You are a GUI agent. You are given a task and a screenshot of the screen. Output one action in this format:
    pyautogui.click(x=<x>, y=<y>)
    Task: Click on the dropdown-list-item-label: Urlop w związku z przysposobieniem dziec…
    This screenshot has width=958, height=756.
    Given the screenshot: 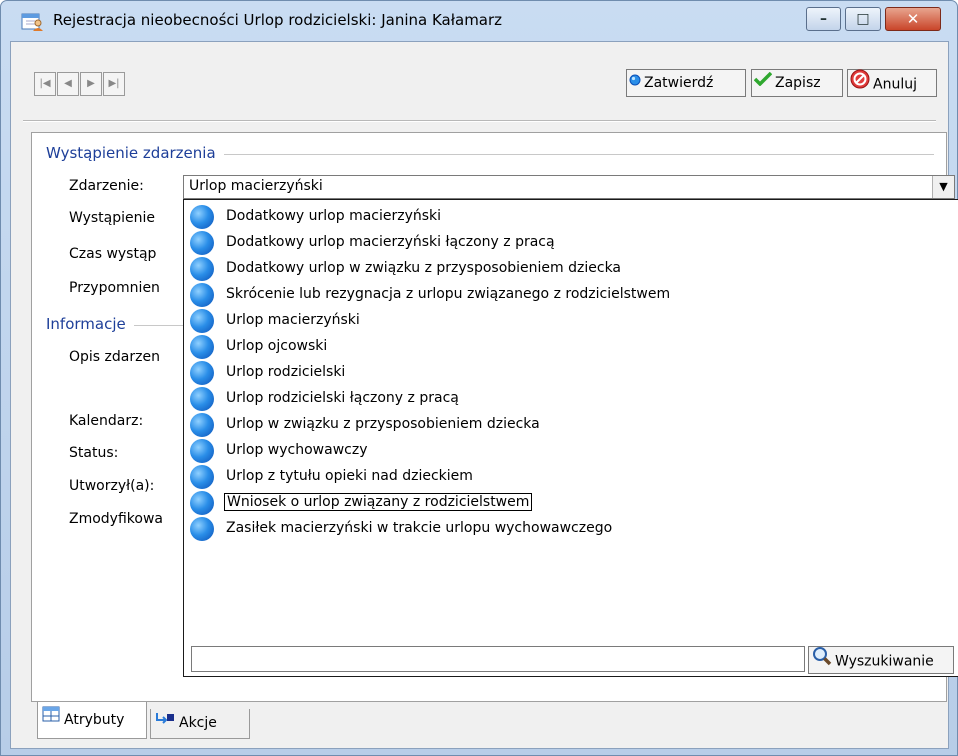 What is the action you would take?
    pyautogui.click(x=383, y=424)
    